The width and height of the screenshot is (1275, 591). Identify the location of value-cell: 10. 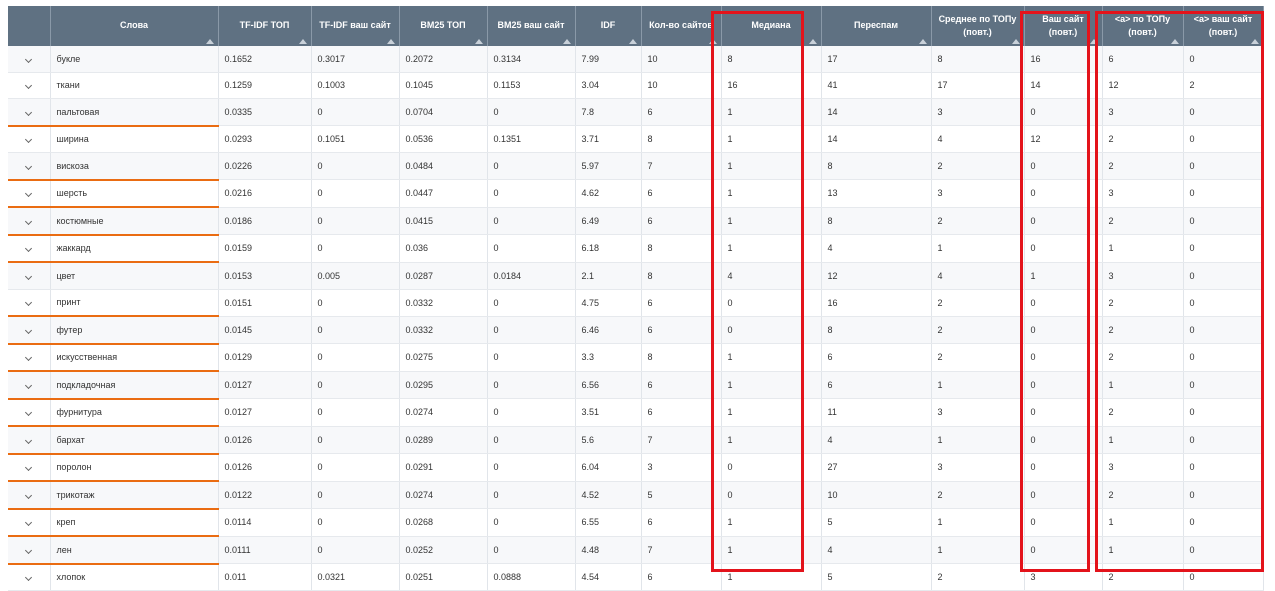
(681, 59).